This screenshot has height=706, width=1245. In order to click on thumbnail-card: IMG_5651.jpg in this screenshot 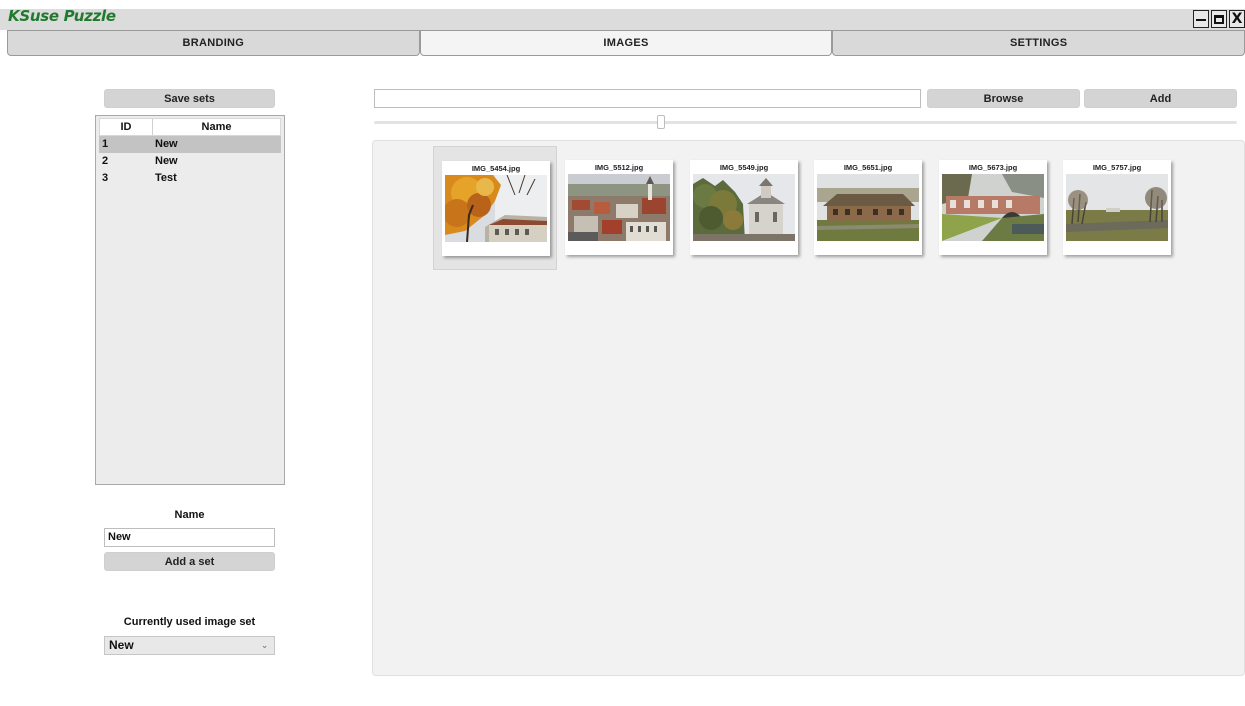, I will do `click(868, 207)`.